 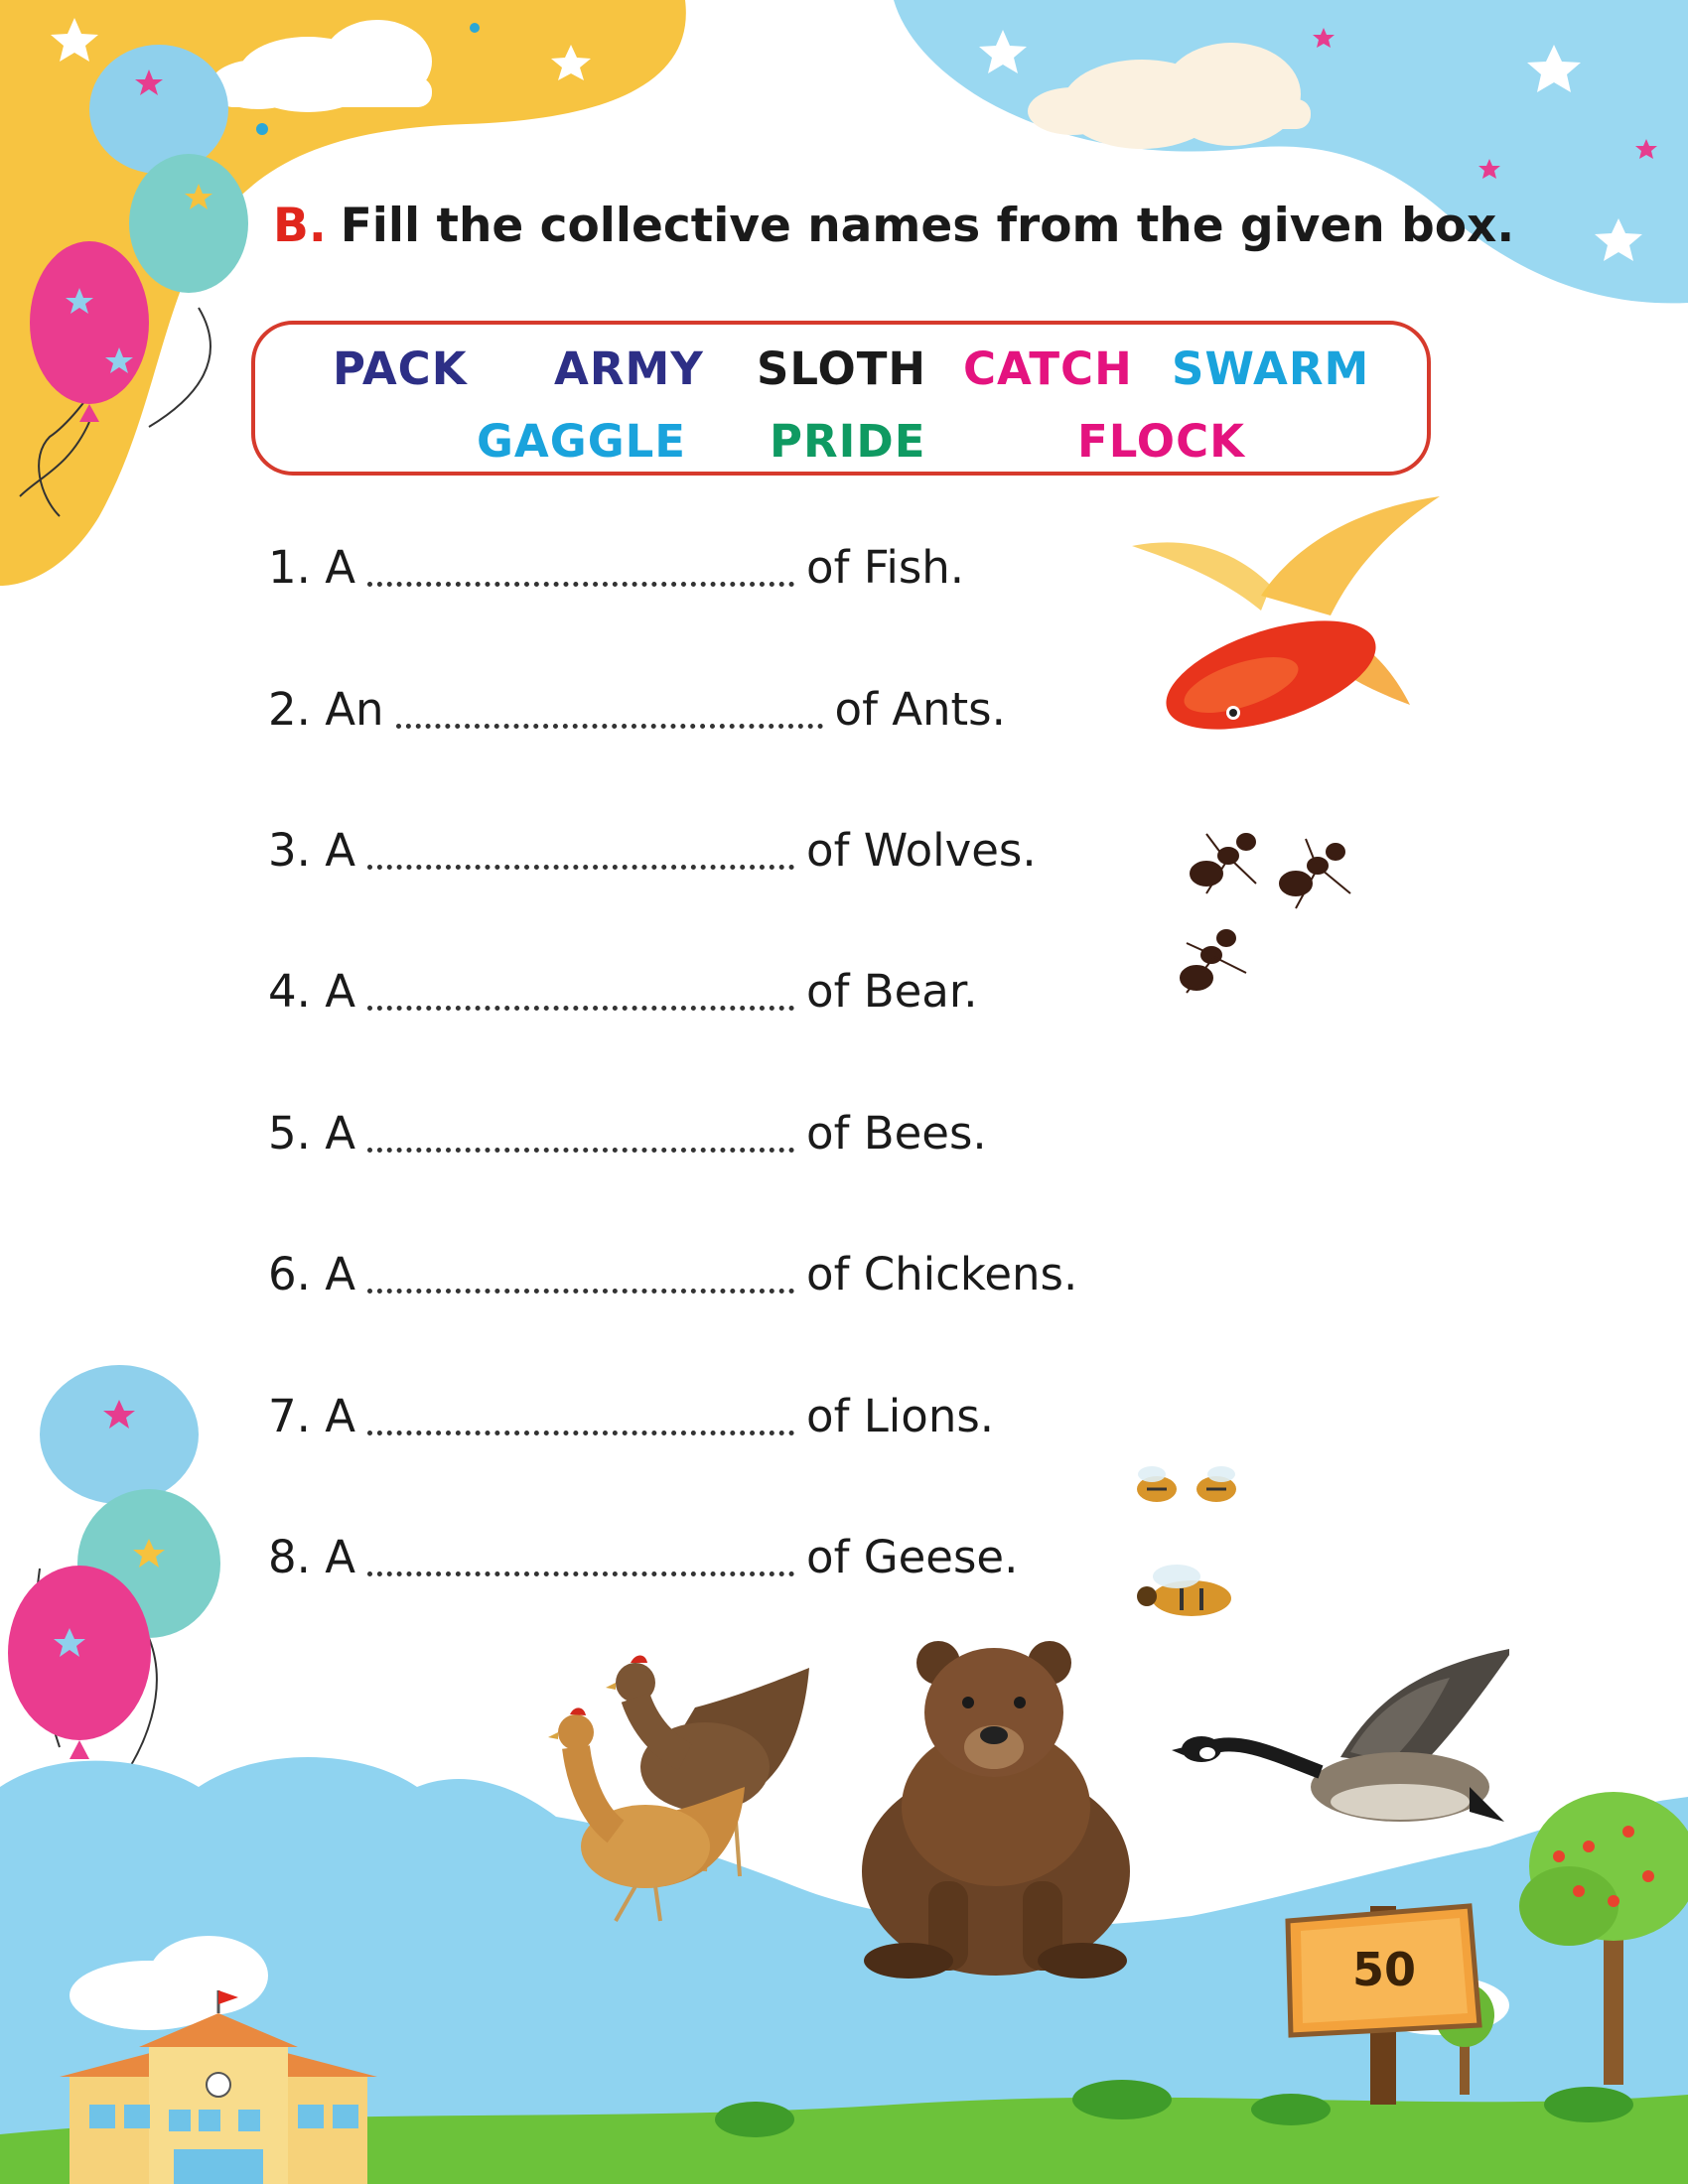 I want to click on word-box-item: SWARM, so click(x=1271, y=368).